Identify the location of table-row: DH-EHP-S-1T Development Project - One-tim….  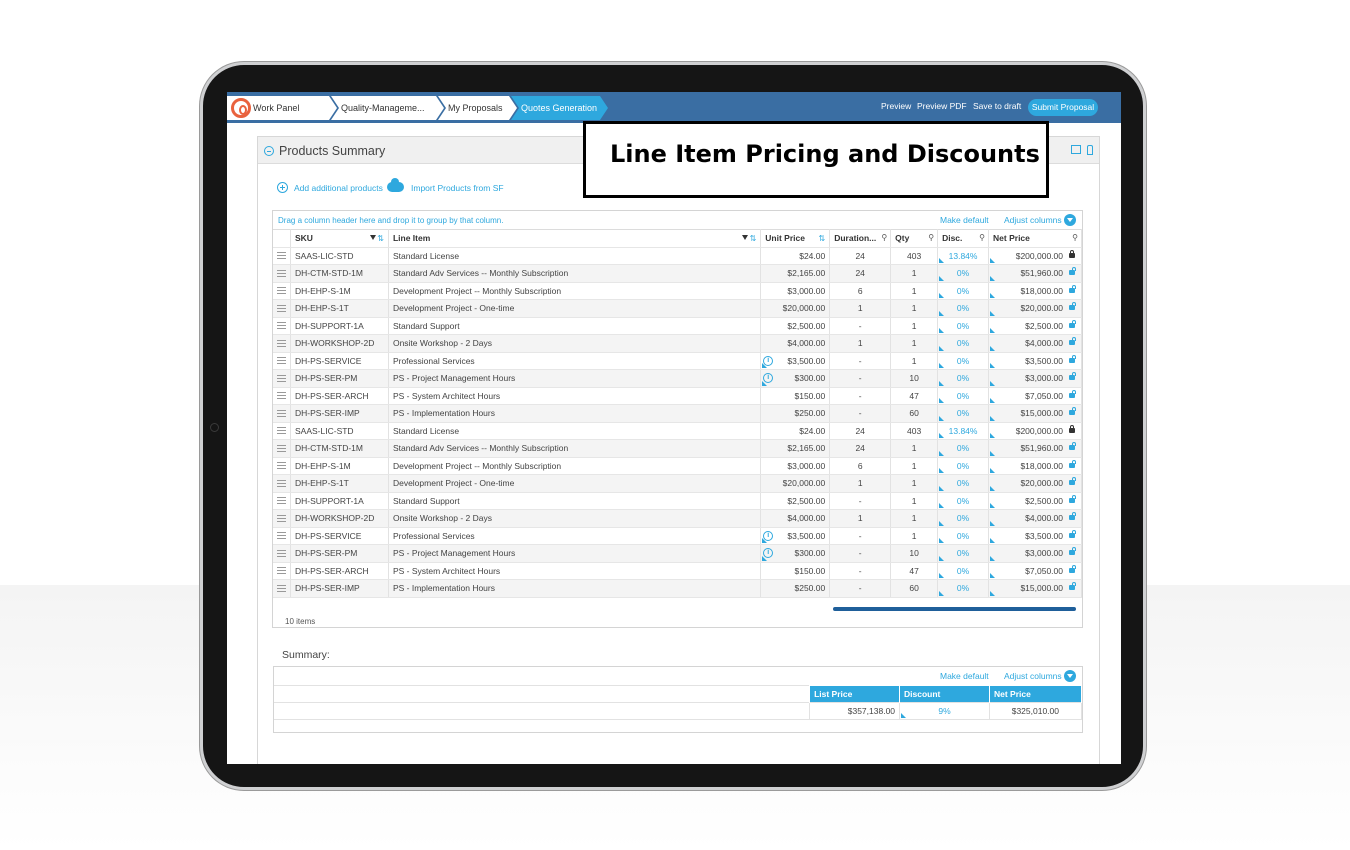
(677, 483).